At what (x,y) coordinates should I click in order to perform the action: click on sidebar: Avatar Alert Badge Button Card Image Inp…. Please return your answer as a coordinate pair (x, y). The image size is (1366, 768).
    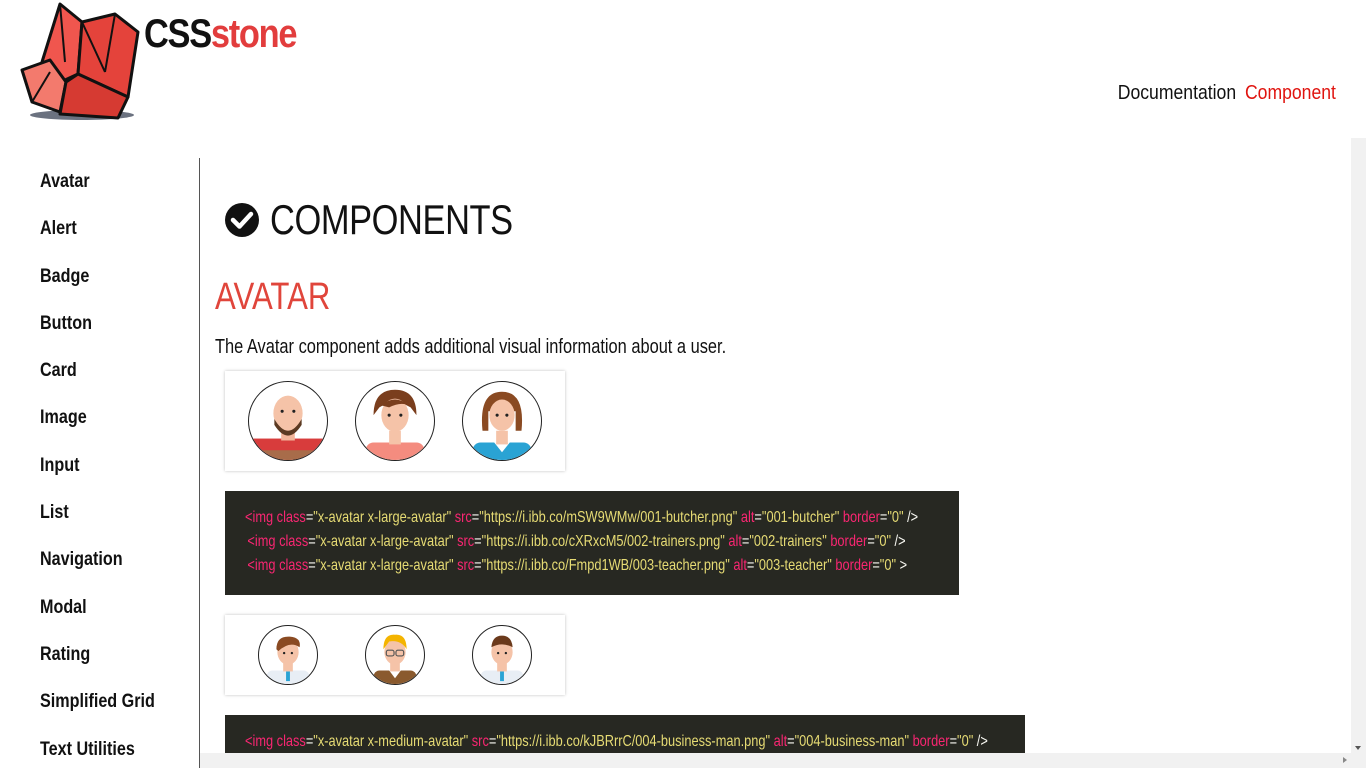
    Looking at the image, I should click on (100, 463).